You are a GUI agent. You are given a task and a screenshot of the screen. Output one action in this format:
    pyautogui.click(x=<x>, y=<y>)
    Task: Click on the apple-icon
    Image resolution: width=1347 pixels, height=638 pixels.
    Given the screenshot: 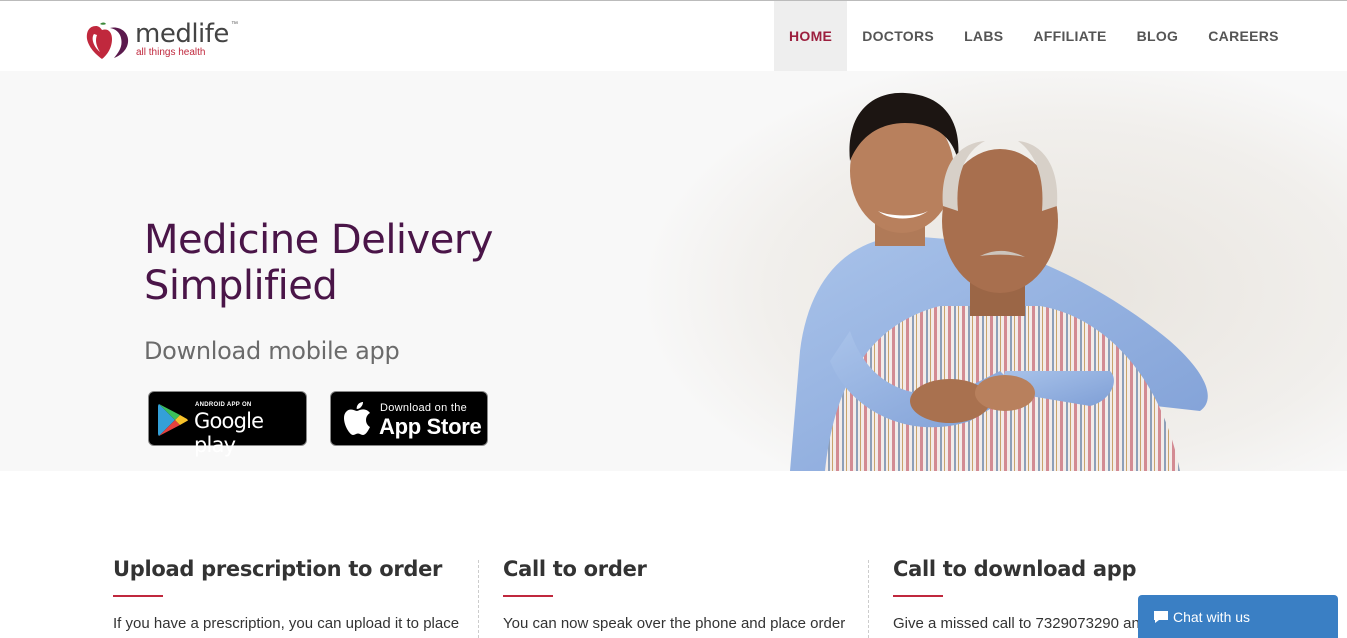 What is the action you would take?
    pyautogui.click(x=357, y=418)
    